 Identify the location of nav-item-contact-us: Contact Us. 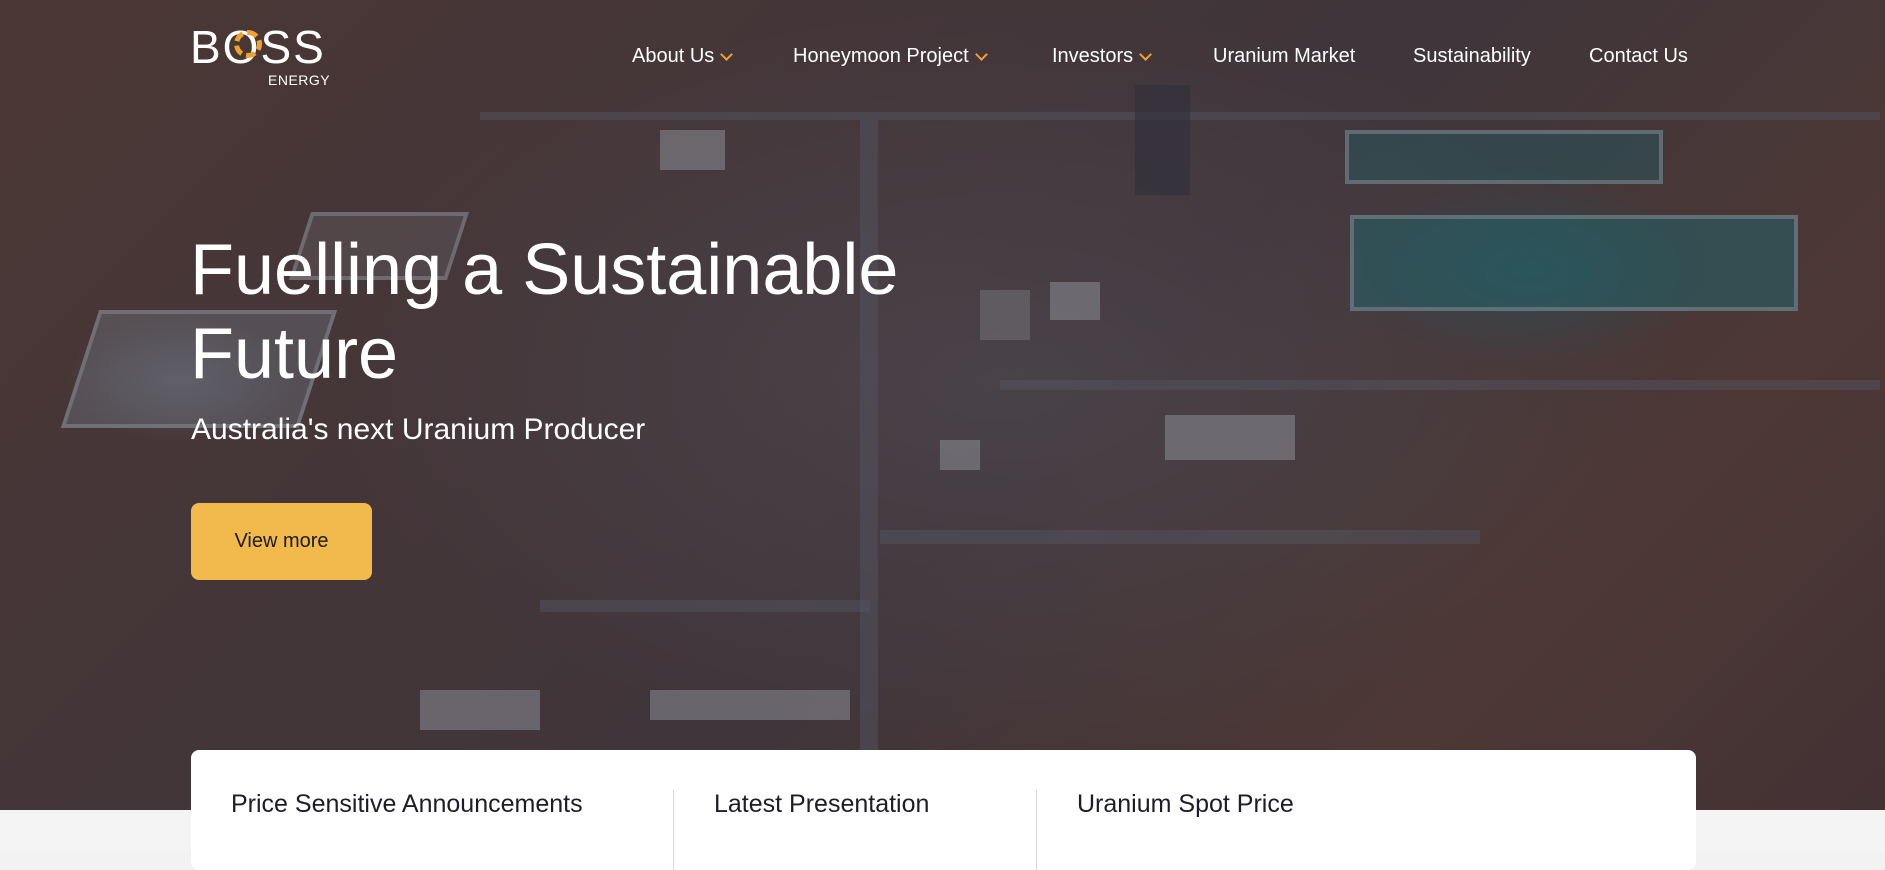
(1638, 56).